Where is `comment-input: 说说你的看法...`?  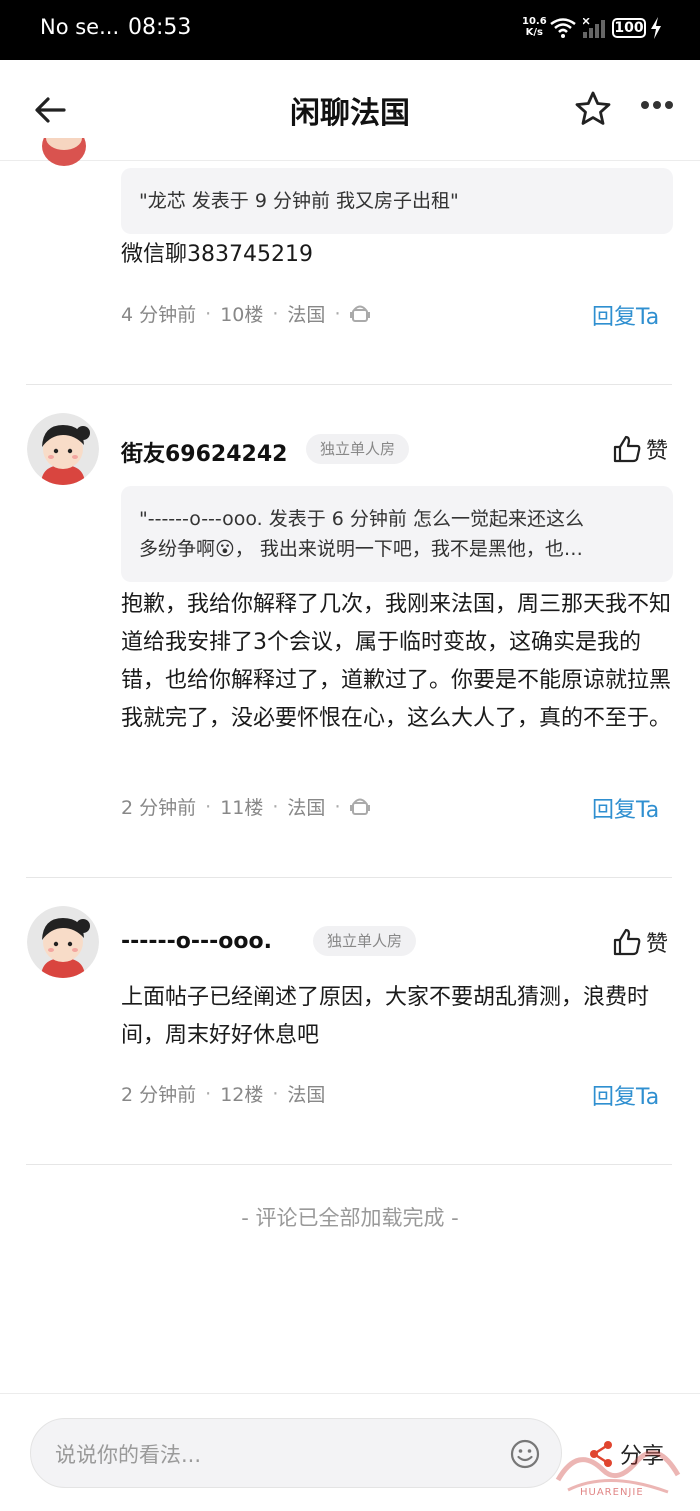
comment-input: 说说你的看法... is located at coordinates (296, 1453).